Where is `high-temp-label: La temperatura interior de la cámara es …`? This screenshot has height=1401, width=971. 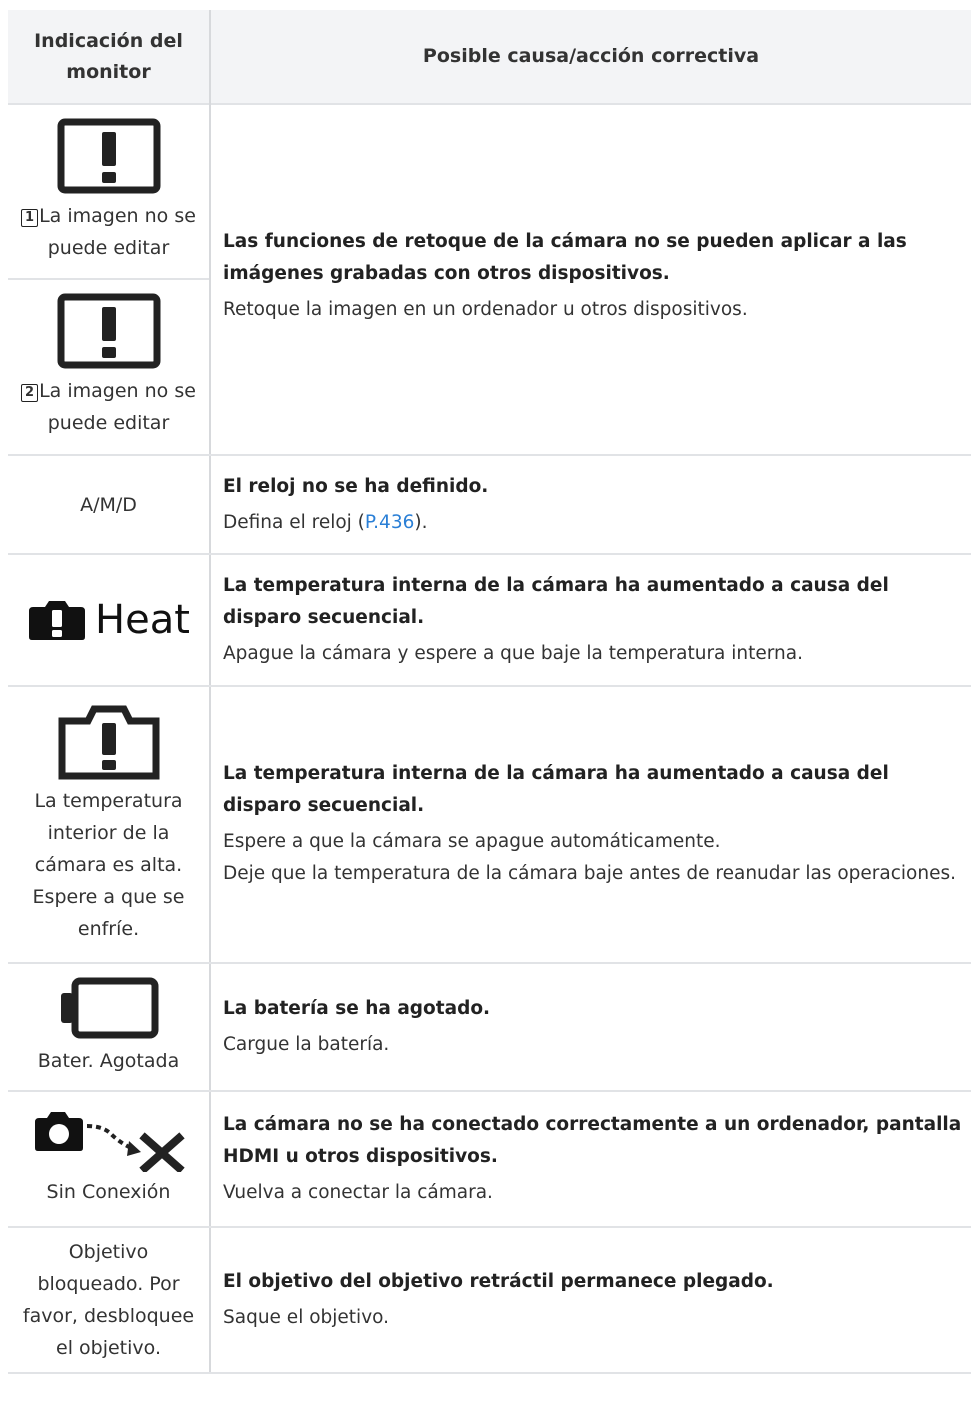
high-temp-label: La temperatura interior de la cámara es … is located at coordinates (108, 864).